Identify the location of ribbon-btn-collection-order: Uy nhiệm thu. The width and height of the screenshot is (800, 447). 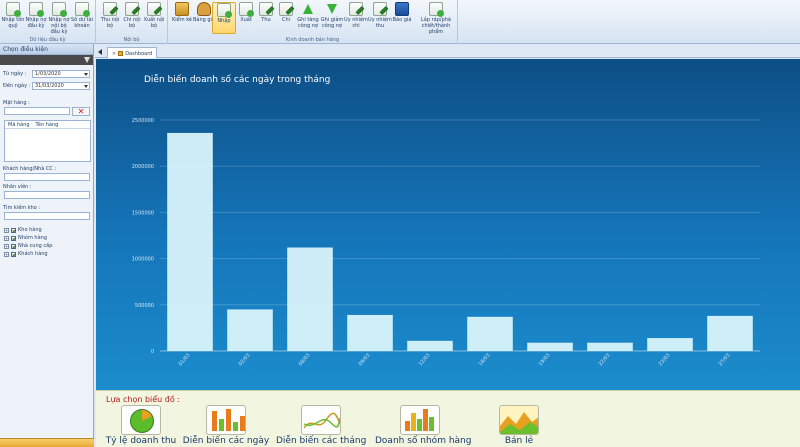
(380, 15).